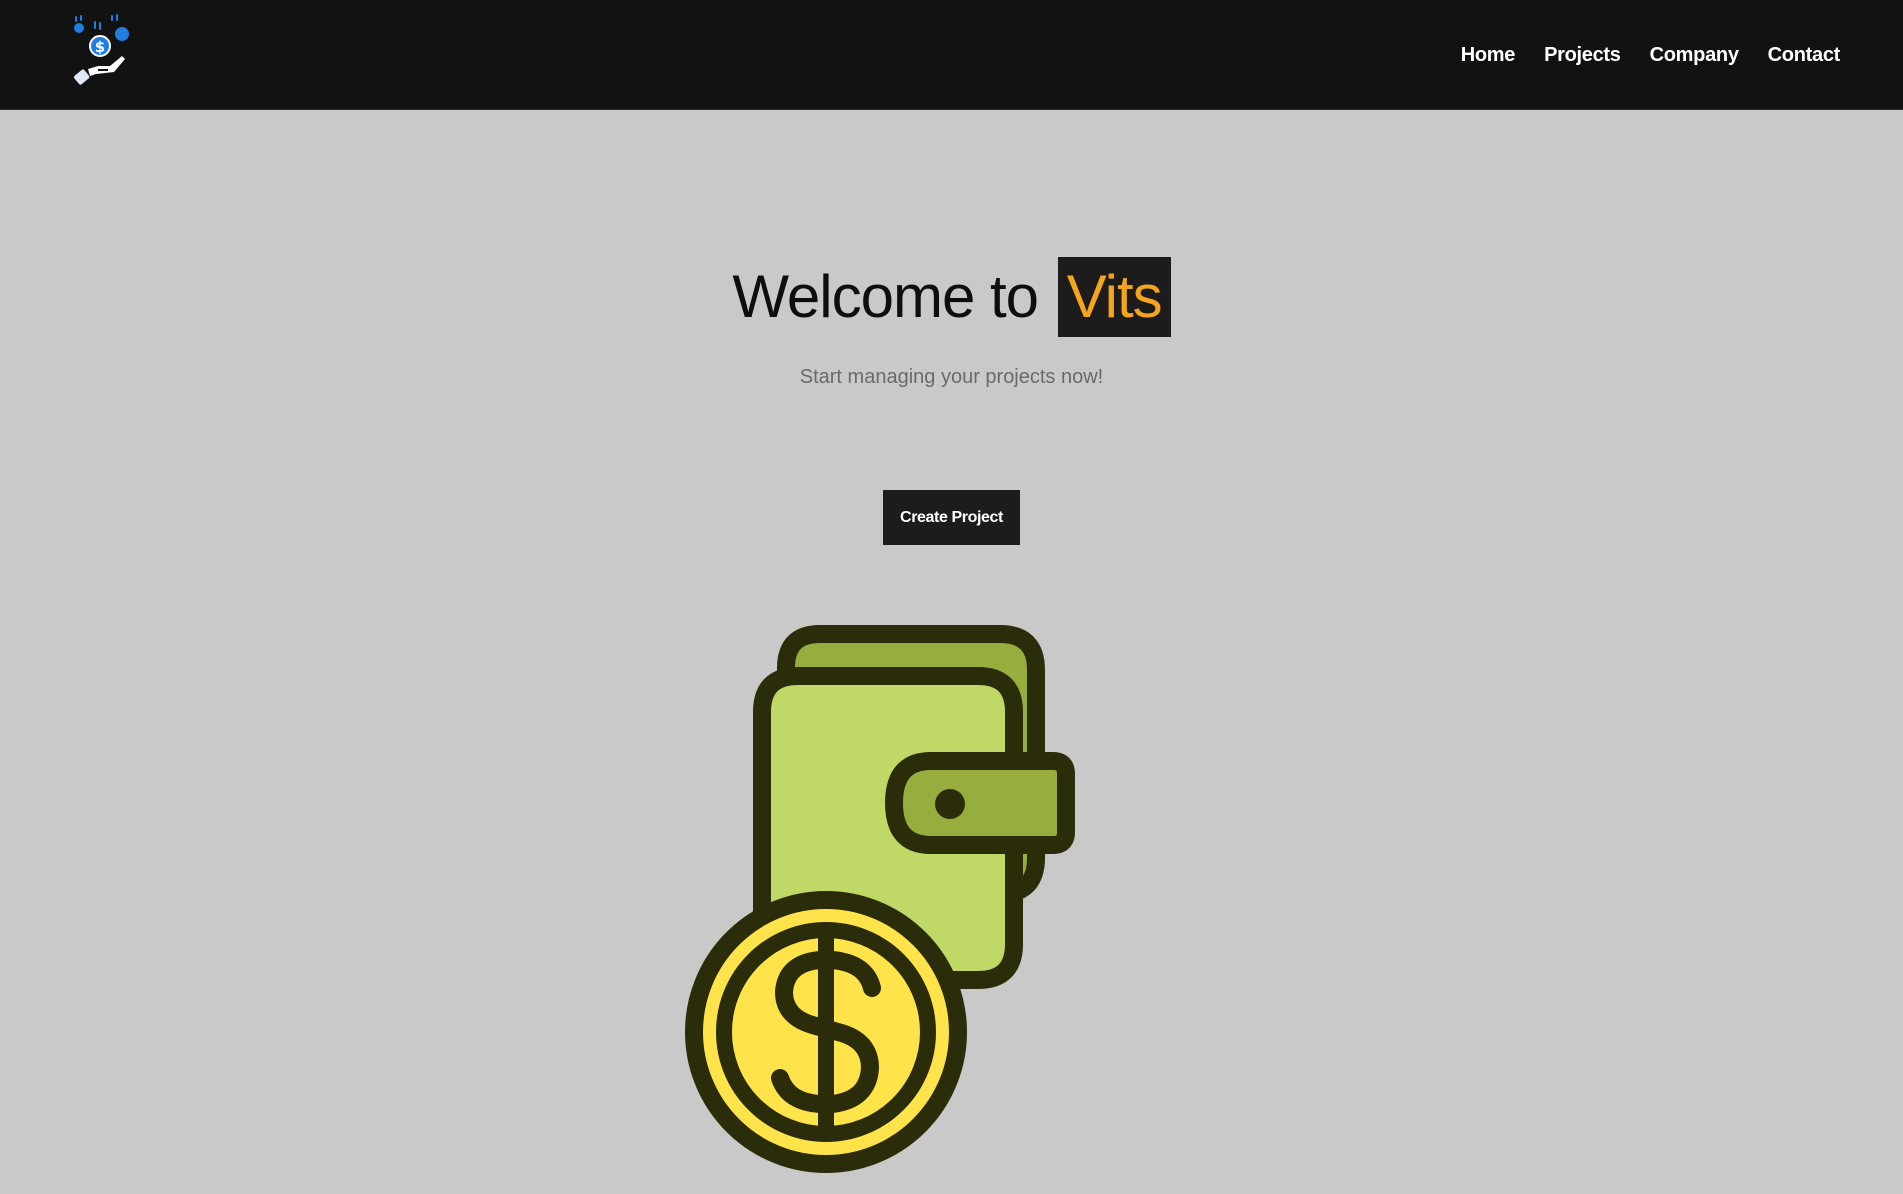 This screenshot has width=1903, height=1194. What do you see at coordinates (951, 377) in the screenshot?
I see `hero-subtitle: Start managing your projects now!` at bounding box center [951, 377].